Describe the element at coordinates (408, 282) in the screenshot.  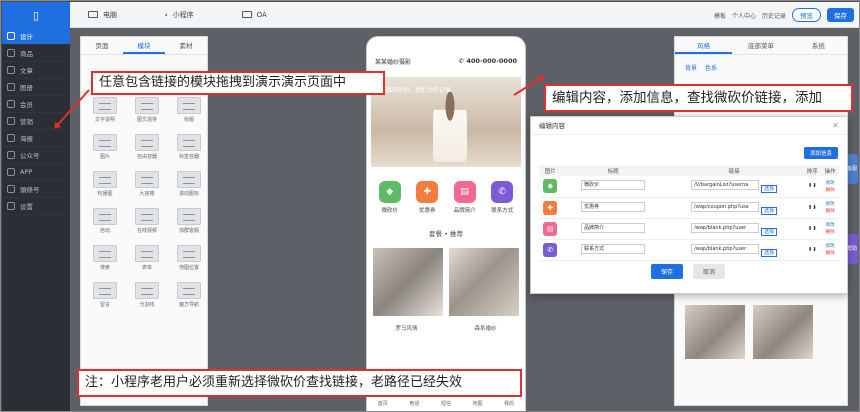
I see `photo-rome` at that location.